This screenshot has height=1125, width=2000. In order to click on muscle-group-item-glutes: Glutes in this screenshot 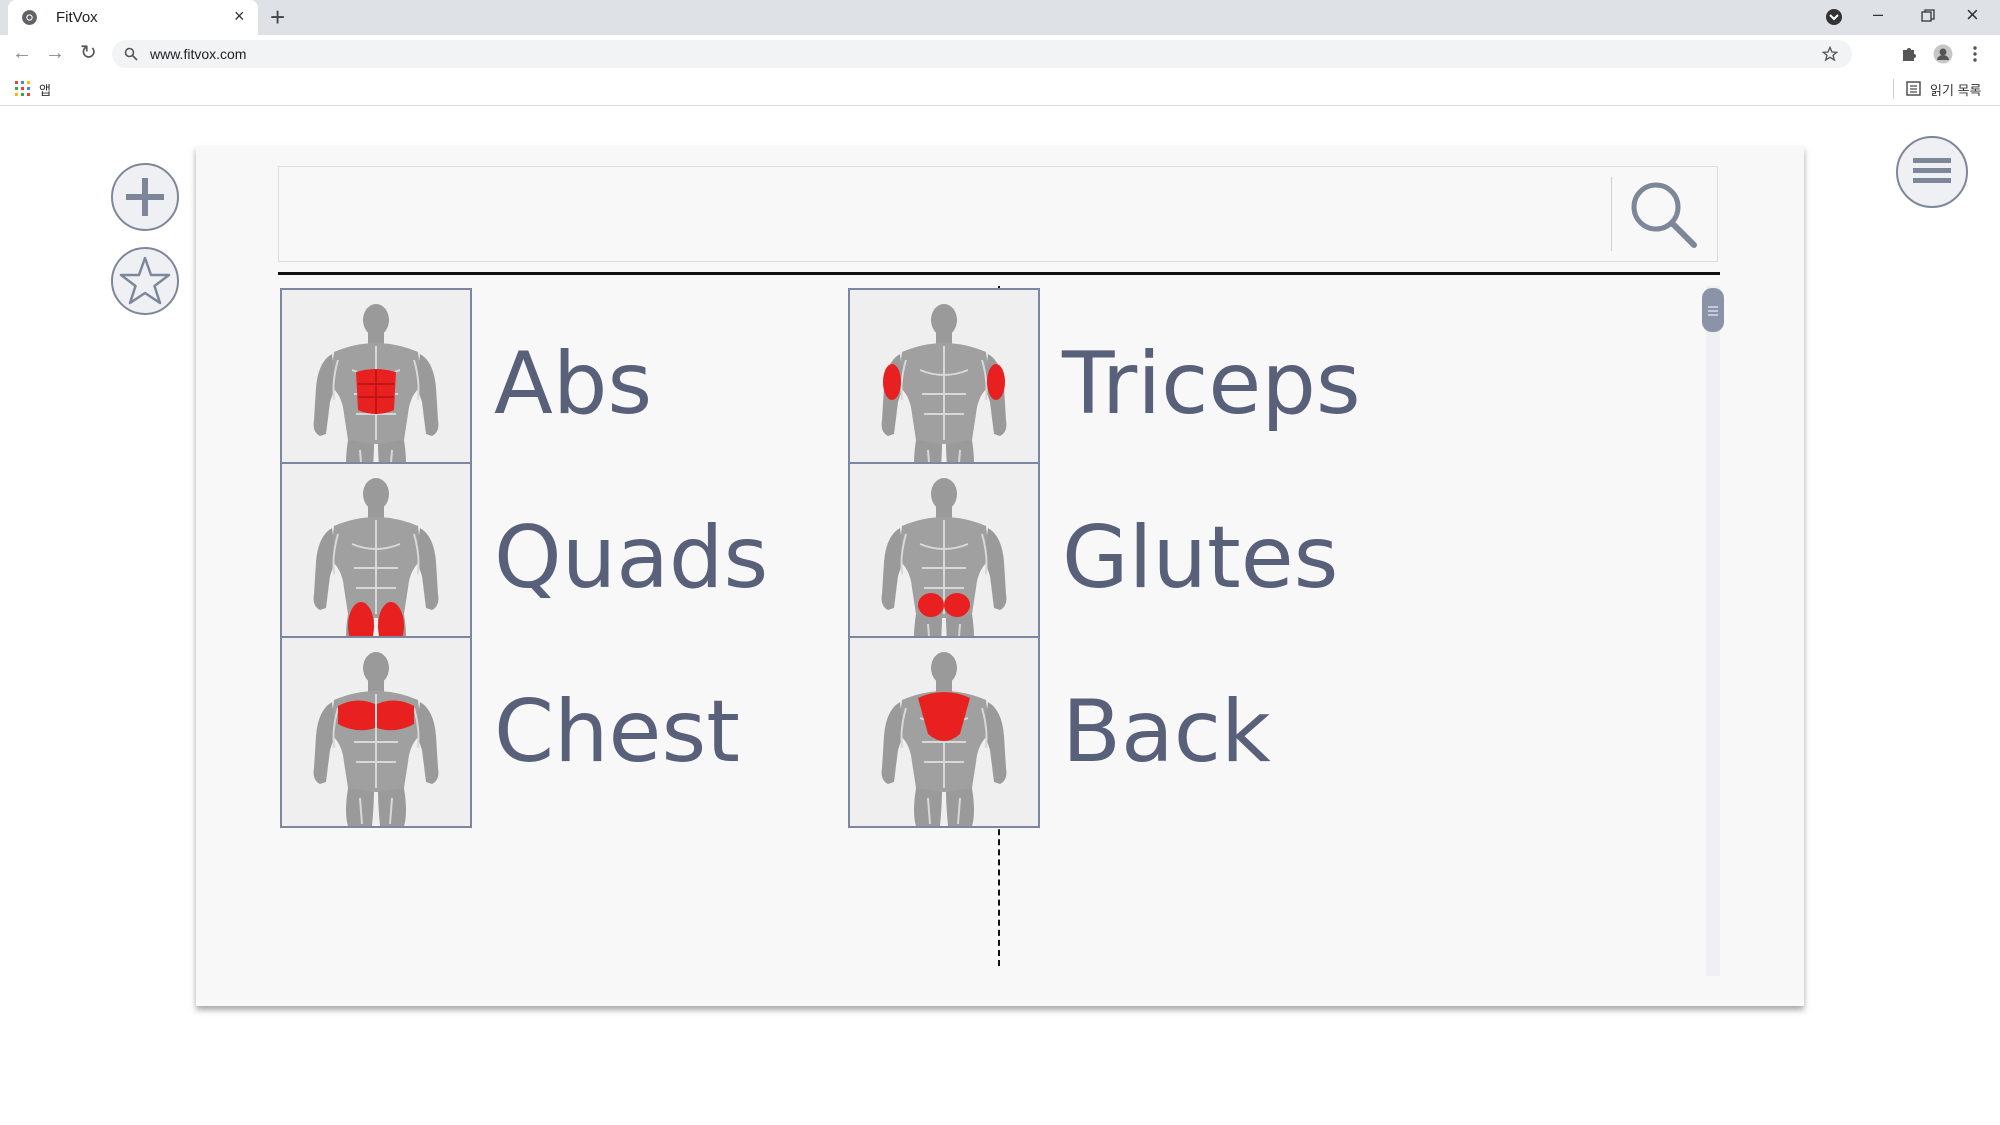, I will do `click(1188, 559)`.